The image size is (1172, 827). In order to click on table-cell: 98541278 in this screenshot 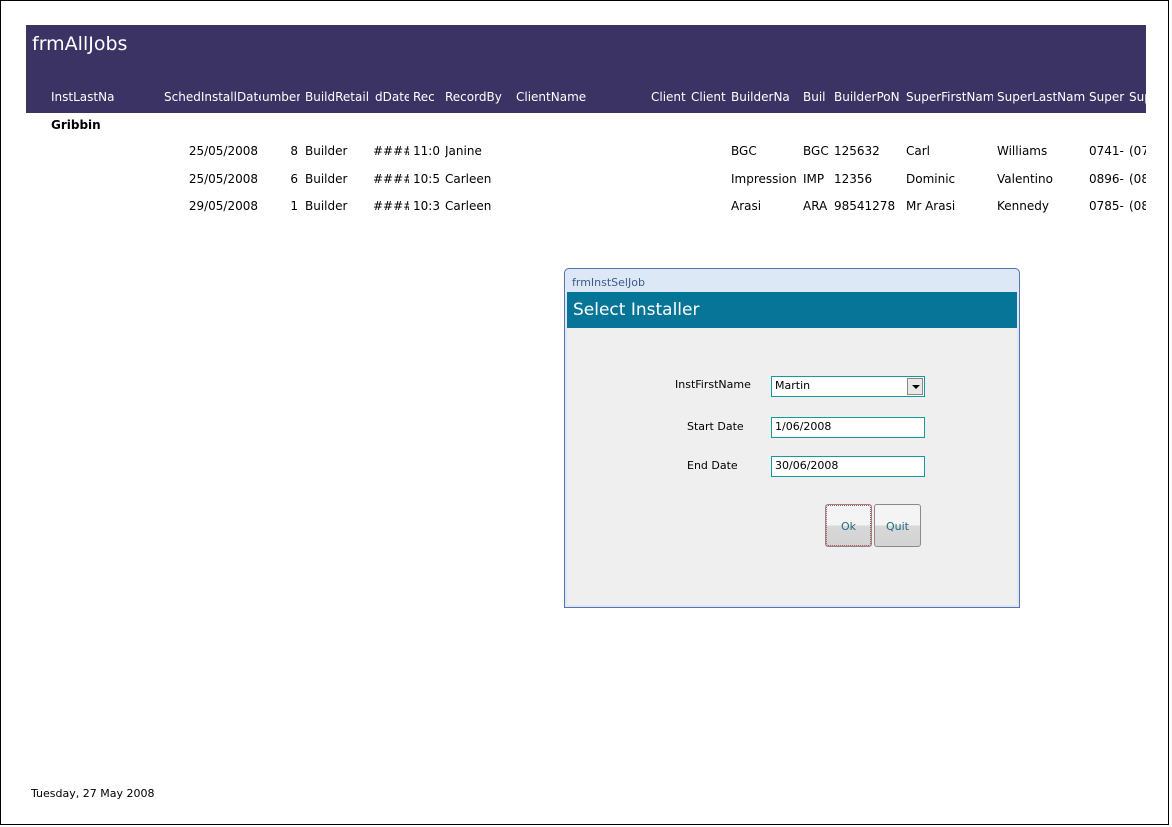, I will do `click(865, 206)`.